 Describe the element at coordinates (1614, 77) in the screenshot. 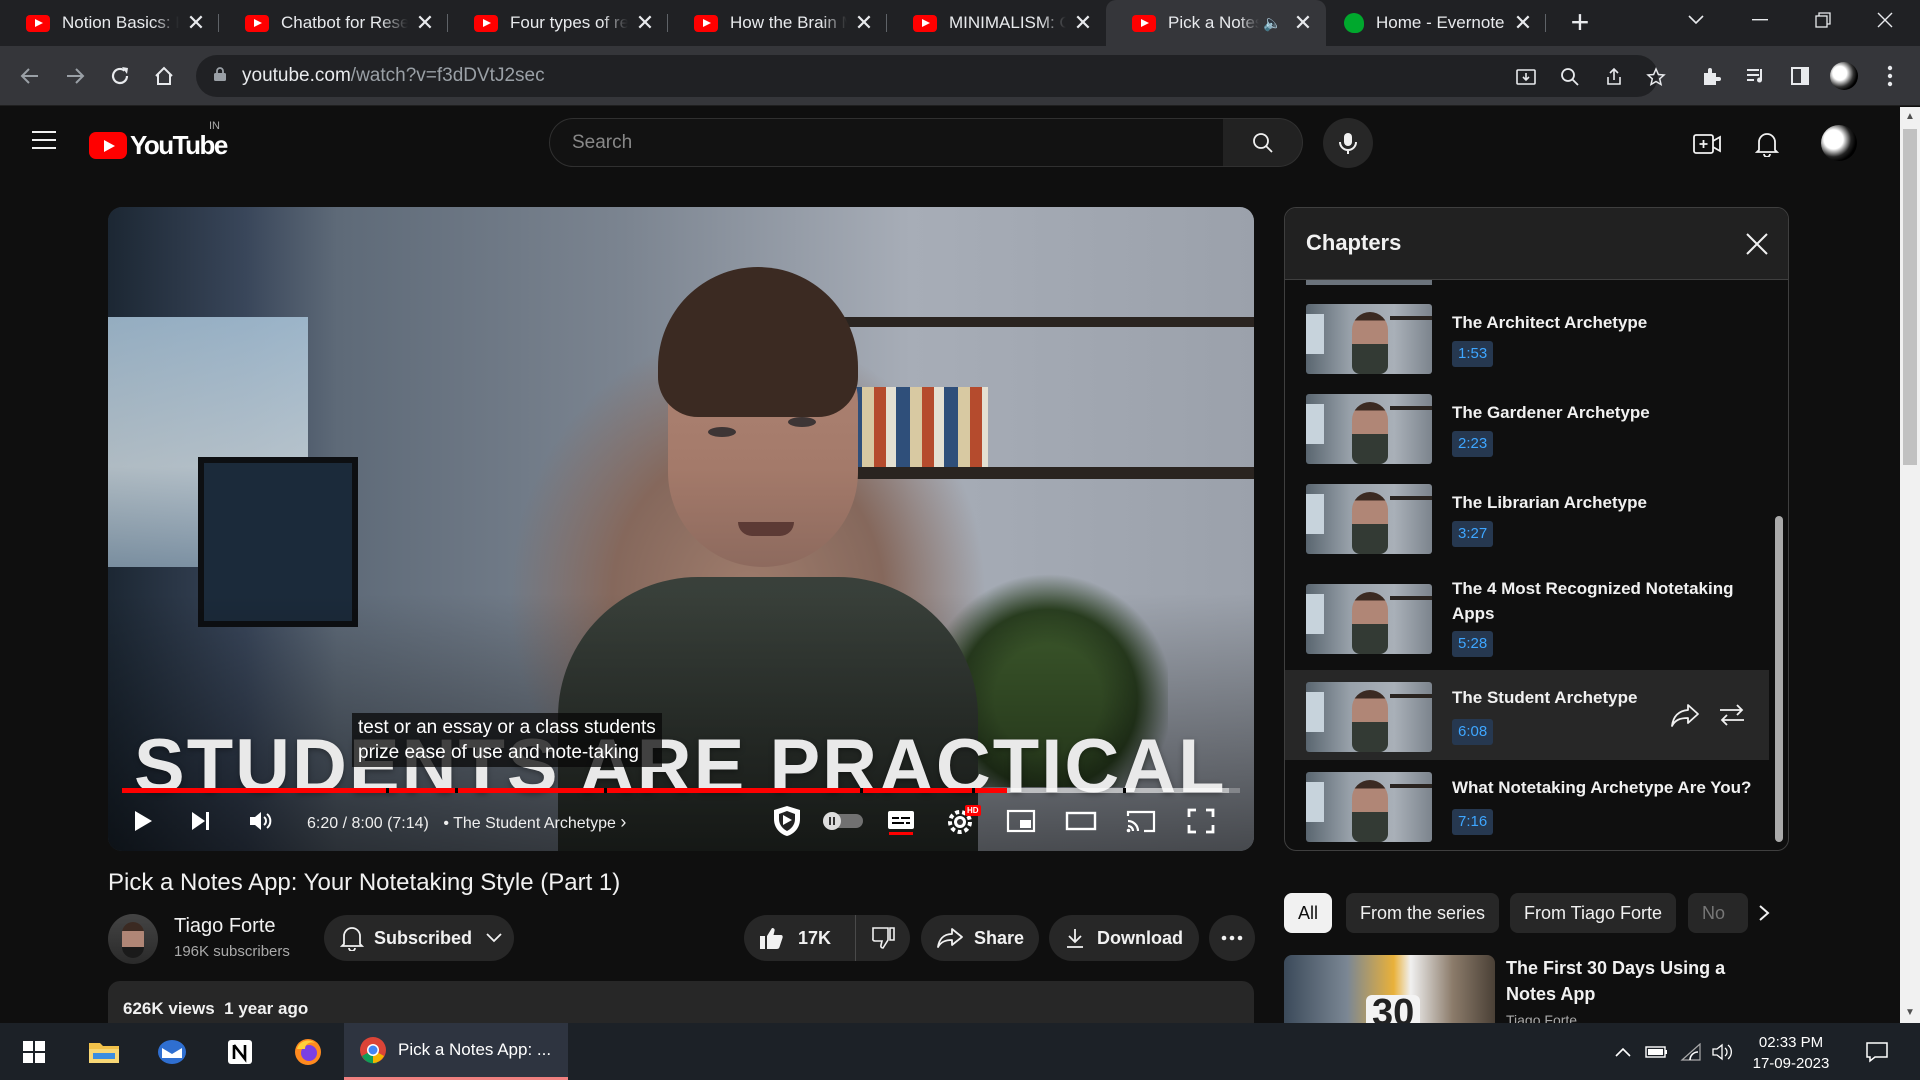

I see `share-page-icon` at that location.